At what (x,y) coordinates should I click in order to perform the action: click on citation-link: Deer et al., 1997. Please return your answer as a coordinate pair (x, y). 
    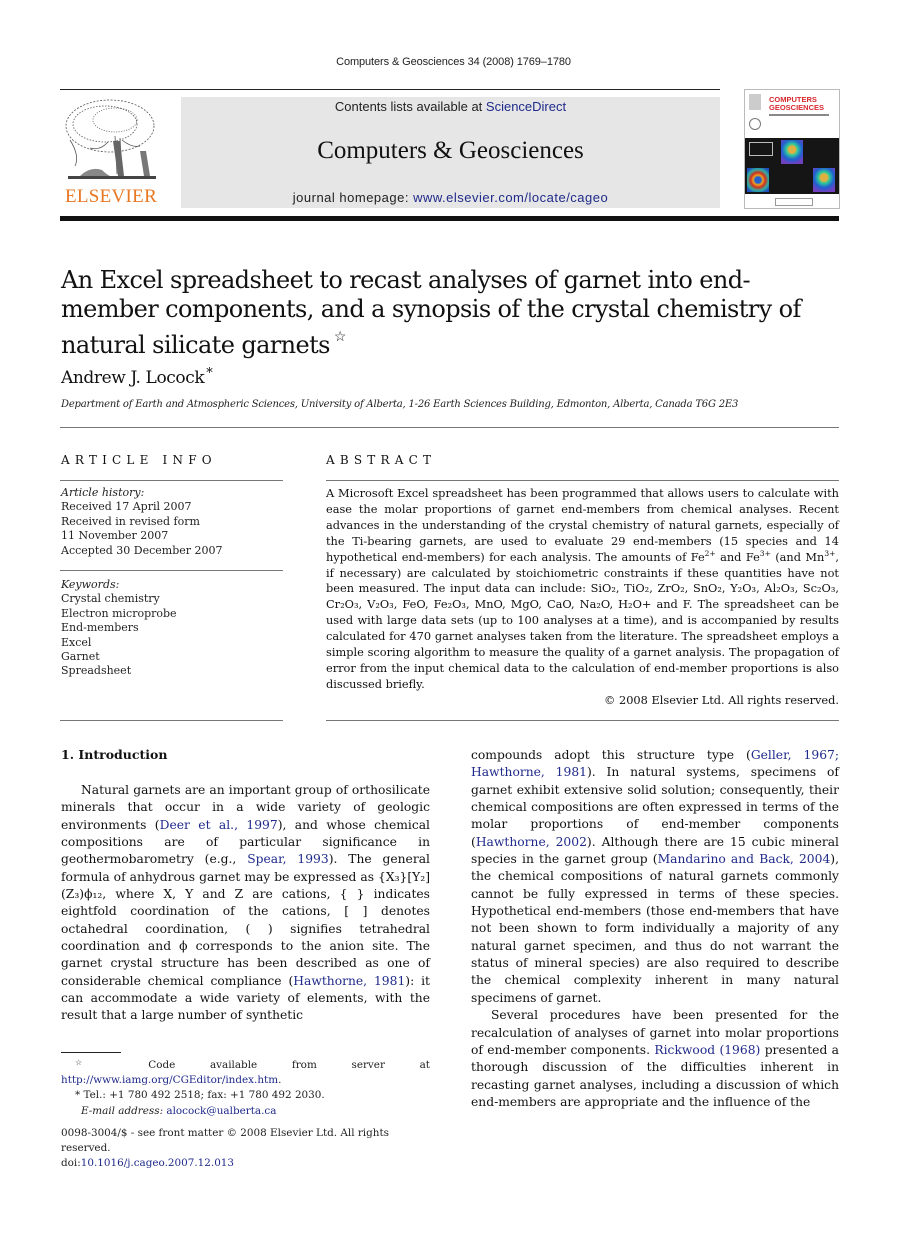
    Looking at the image, I should click on (219, 825).